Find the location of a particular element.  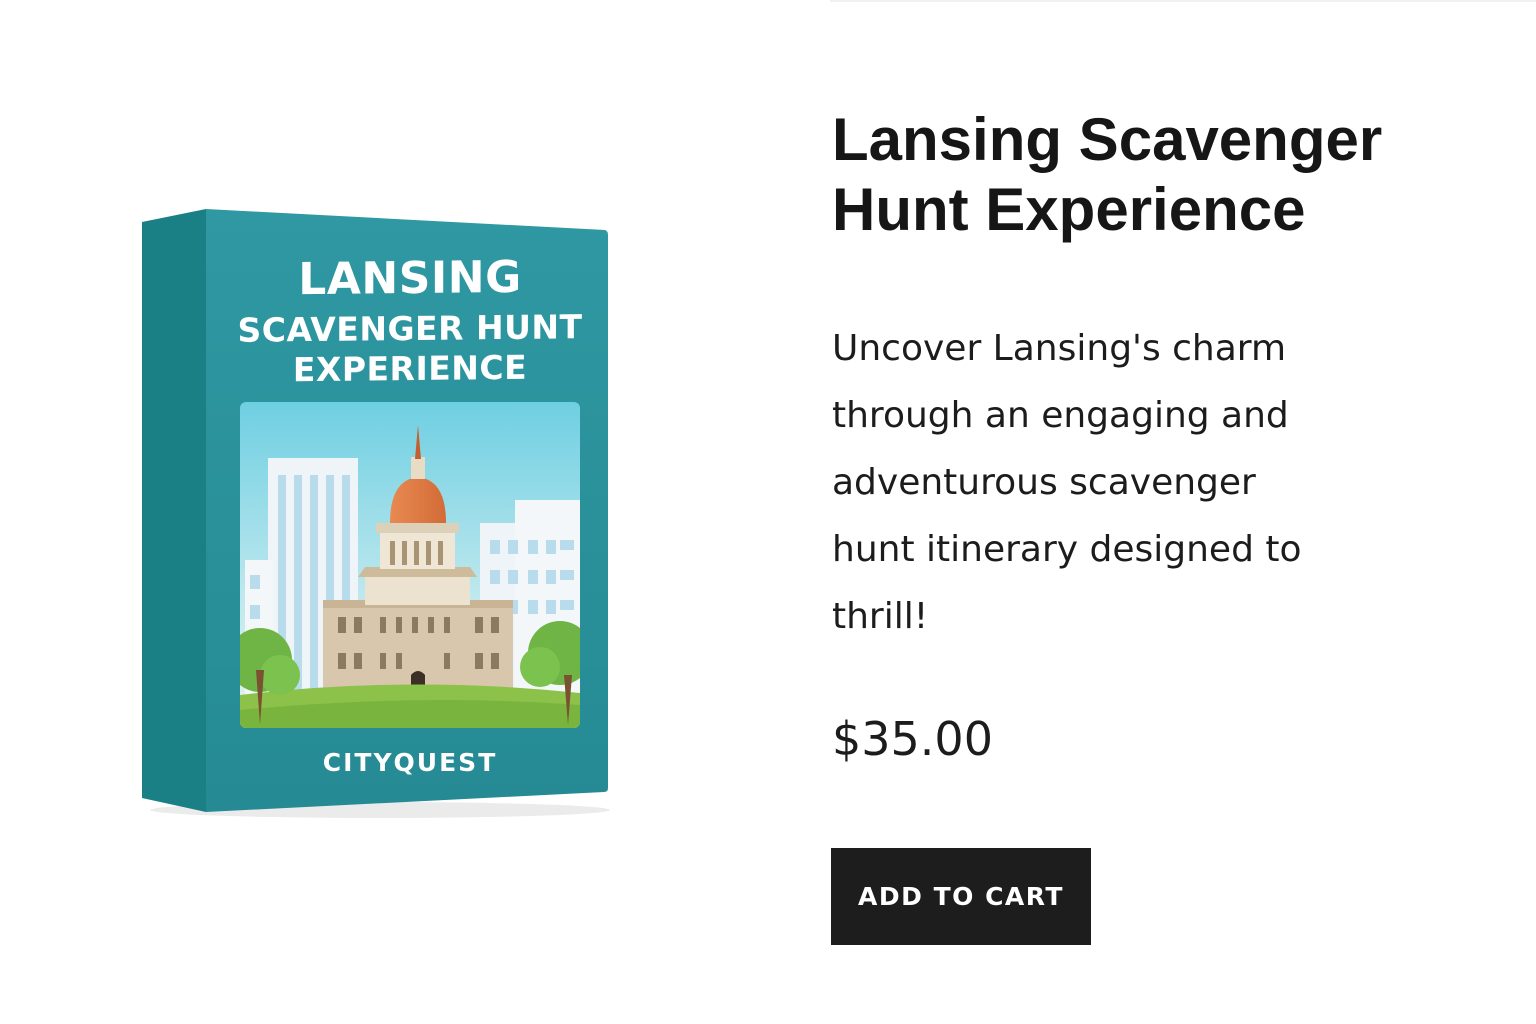

box-title-line2: SCAVENGER HUNT is located at coordinates (410, 328).